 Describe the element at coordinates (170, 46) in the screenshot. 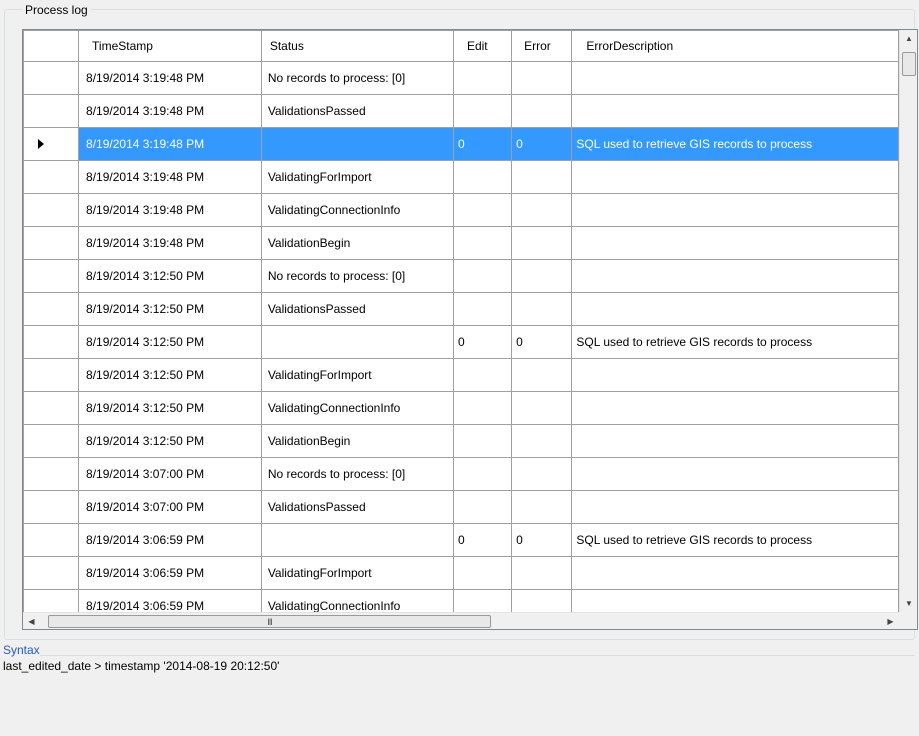

I see `column-header-timestamp: TimeStamp` at that location.